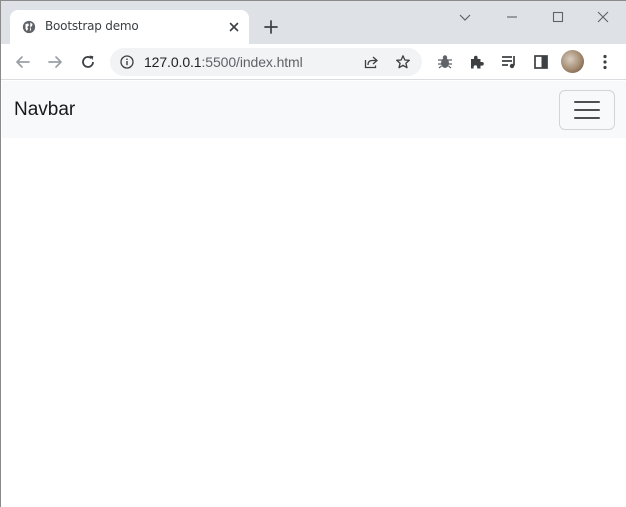 The height and width of the screenshot is (507, 626). What do you see at coordinates (603, 17) in the screenshot?
I see `window-close-icon` at bounding box center [603, 17].